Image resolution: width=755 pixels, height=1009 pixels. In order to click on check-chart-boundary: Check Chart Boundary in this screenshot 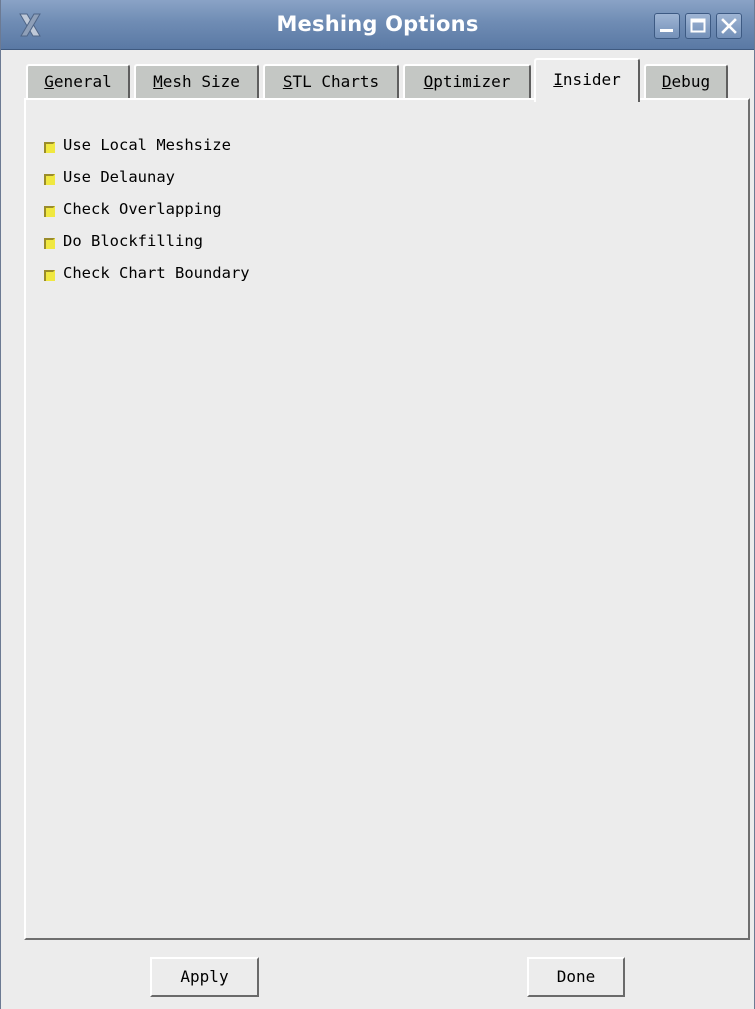, I will do `click(147, 273)`.